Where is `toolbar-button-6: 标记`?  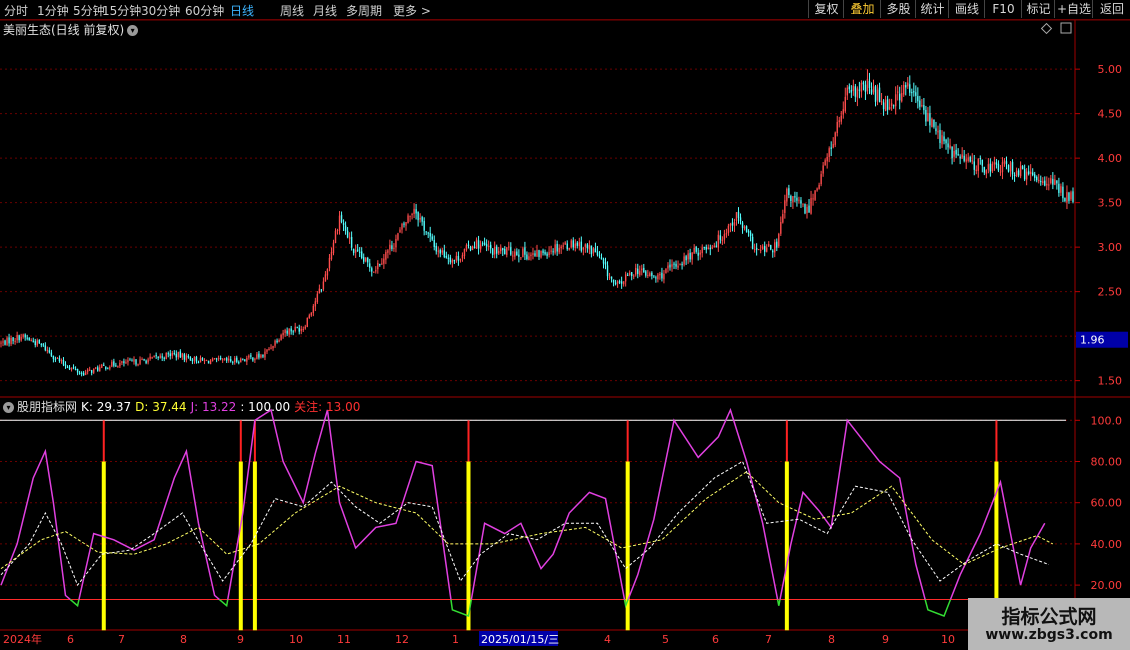
toolbar-button-6: 标记 is located at coordinates (1038, 9).